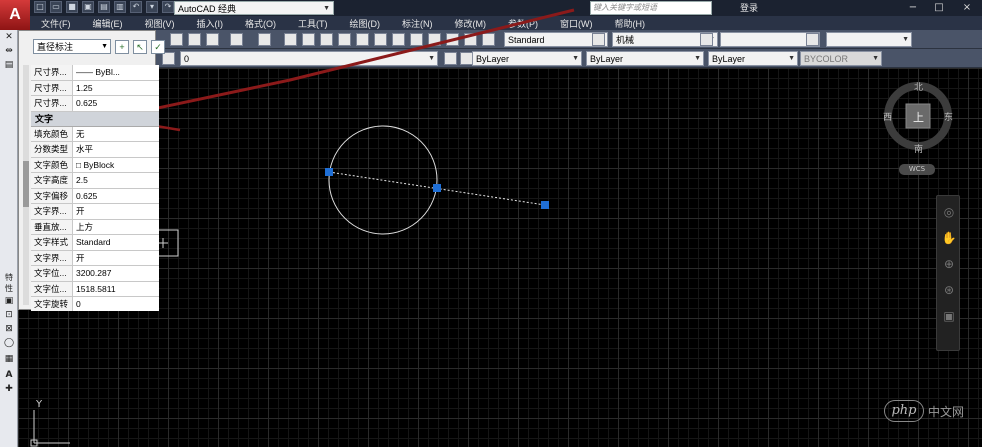 The width and height of the screenshot is (982, 447). I want to click on pan-icon: ✋, so click(949, 238).